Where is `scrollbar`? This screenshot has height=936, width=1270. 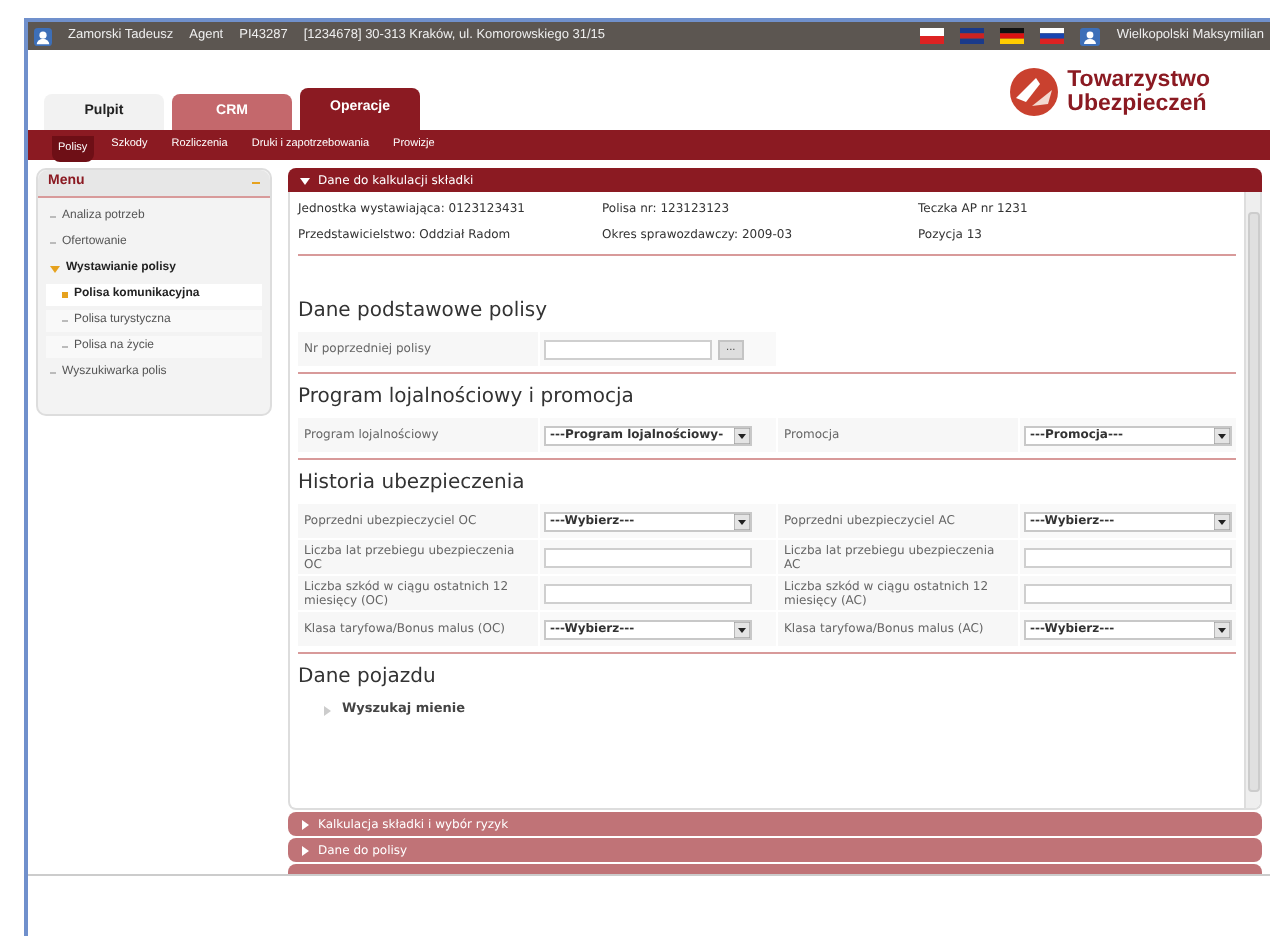 scrollbar is located at coordinates (1252, 500).